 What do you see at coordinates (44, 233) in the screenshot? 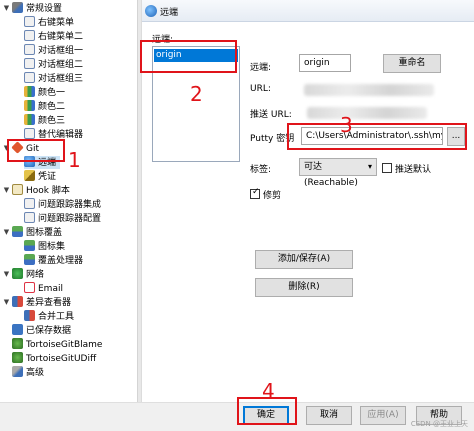
I see `tree-item-label: 图标覆盖` at bounding box center [44, 233].